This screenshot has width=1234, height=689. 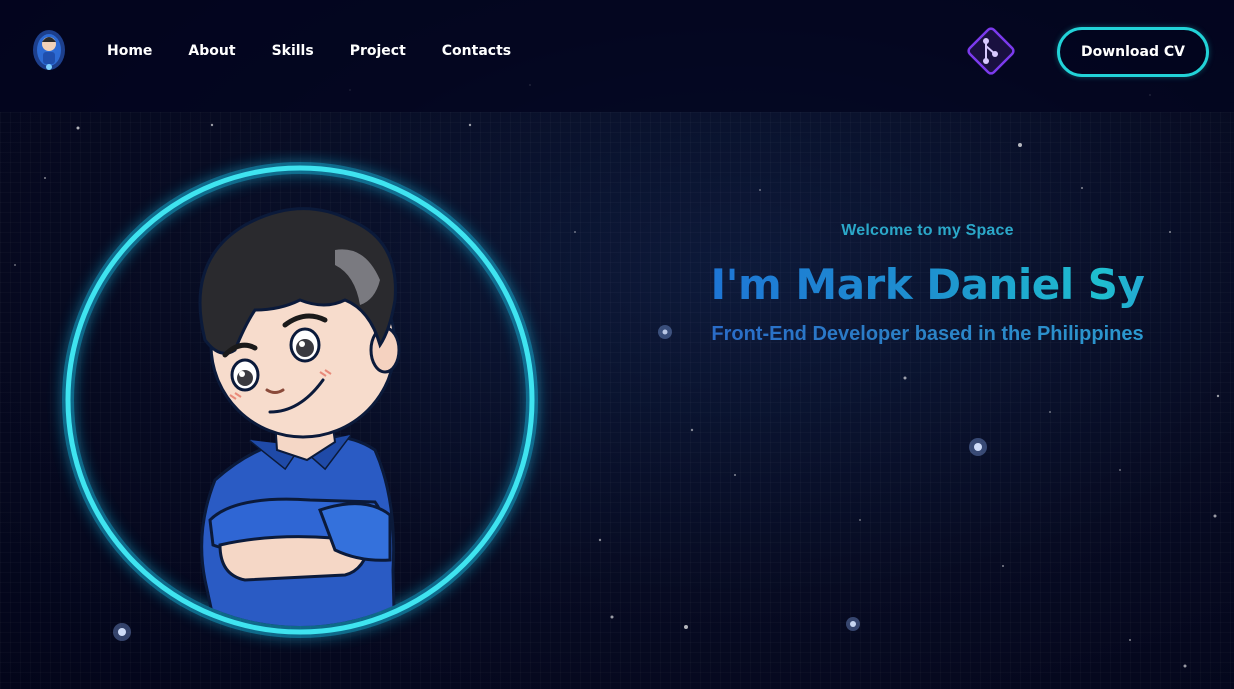 I want to click on download-cv-button: Download CV, so click(x=1133, y=52).